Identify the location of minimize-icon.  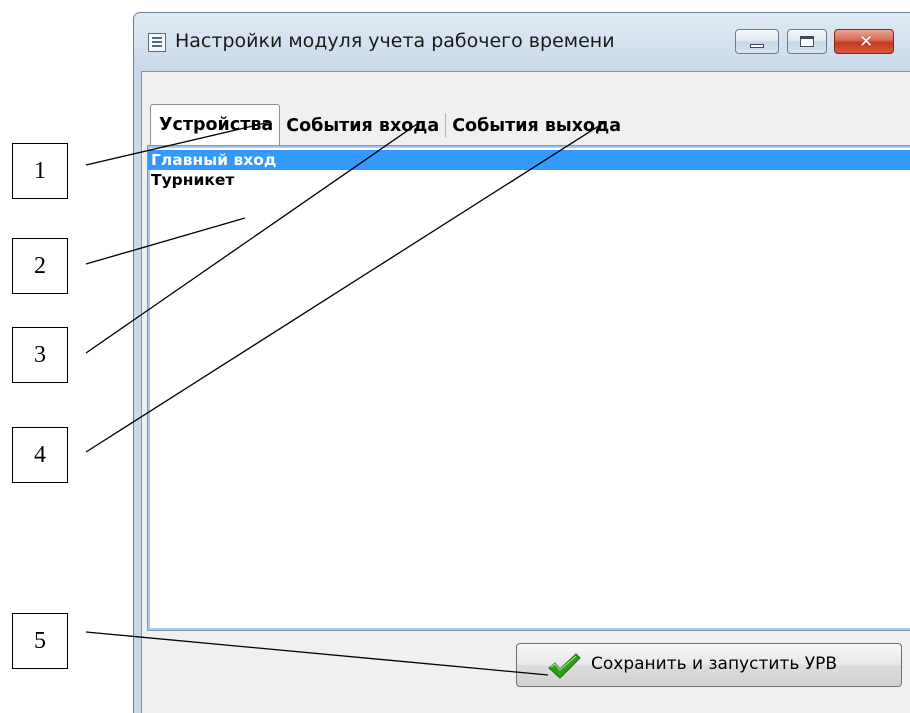
(757, 46).